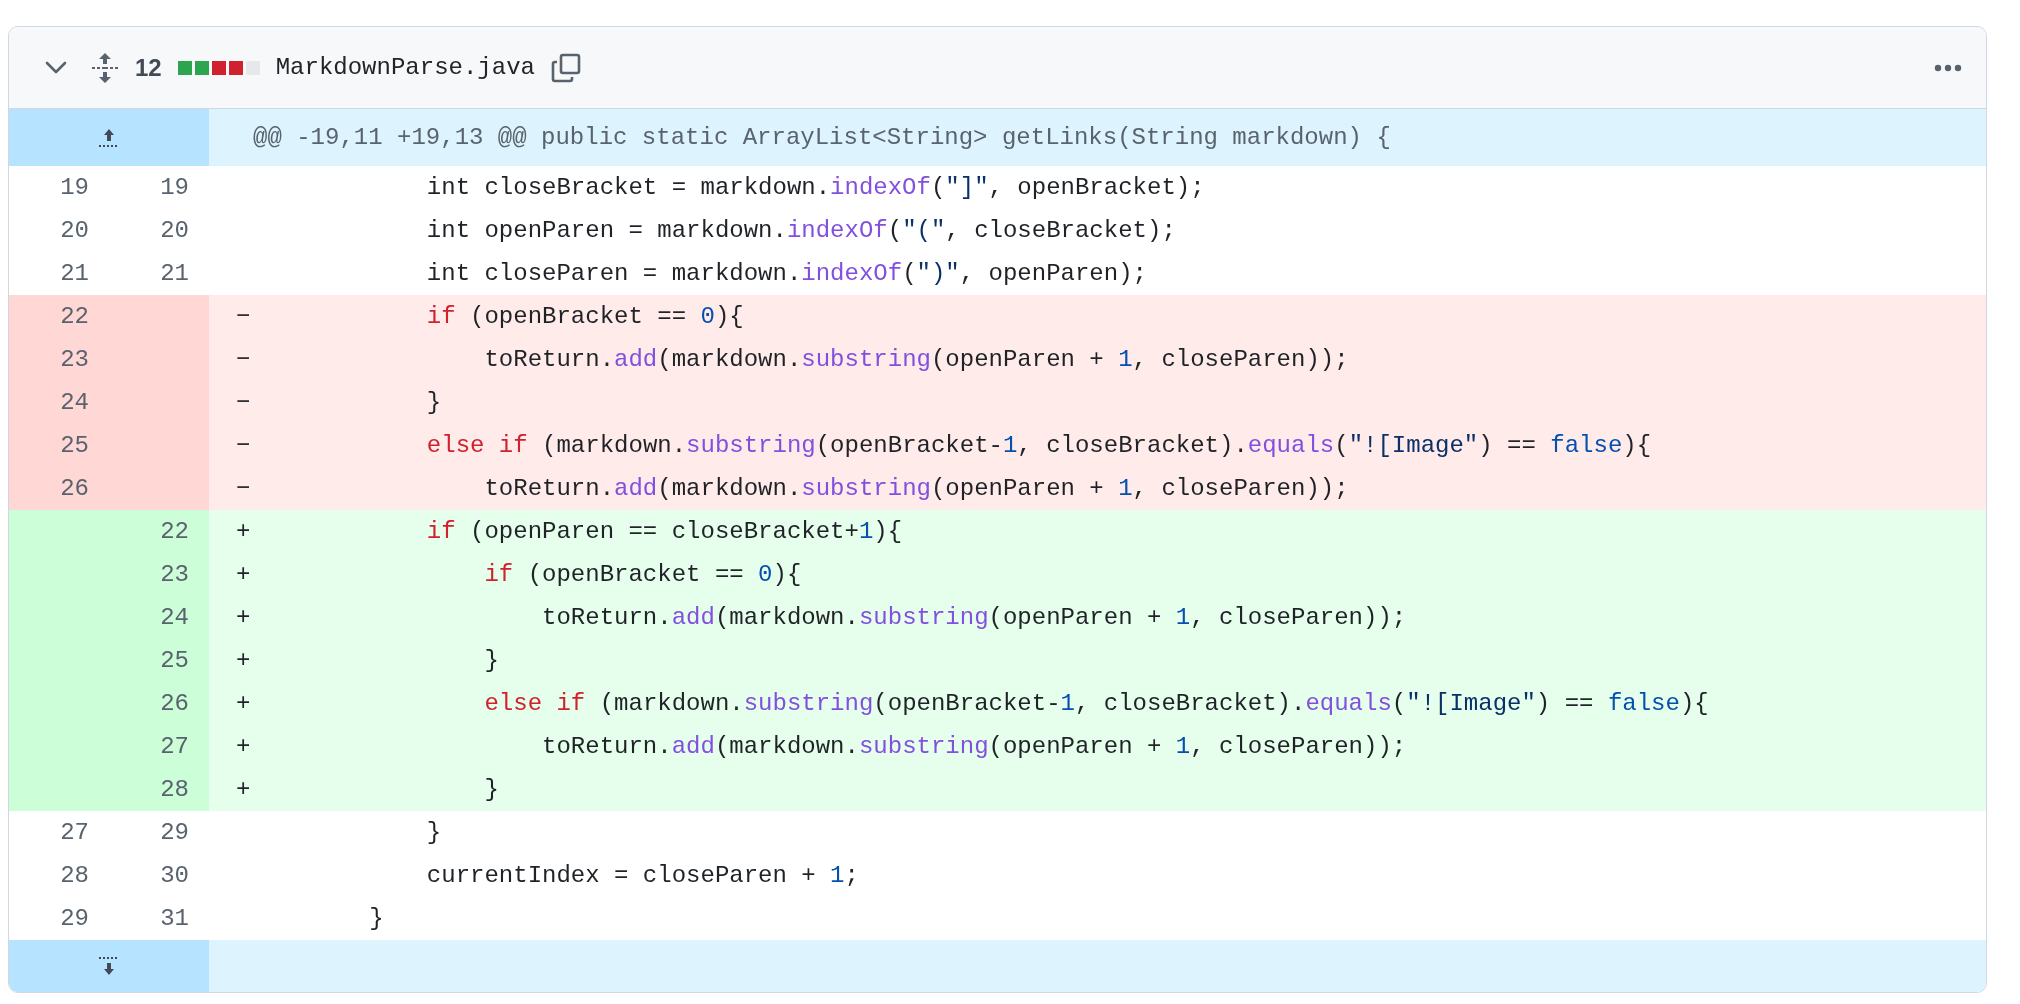  I want to click on code-line: int openParen = markdown.indexOf("(", closeBracket);, so click(800, 231).